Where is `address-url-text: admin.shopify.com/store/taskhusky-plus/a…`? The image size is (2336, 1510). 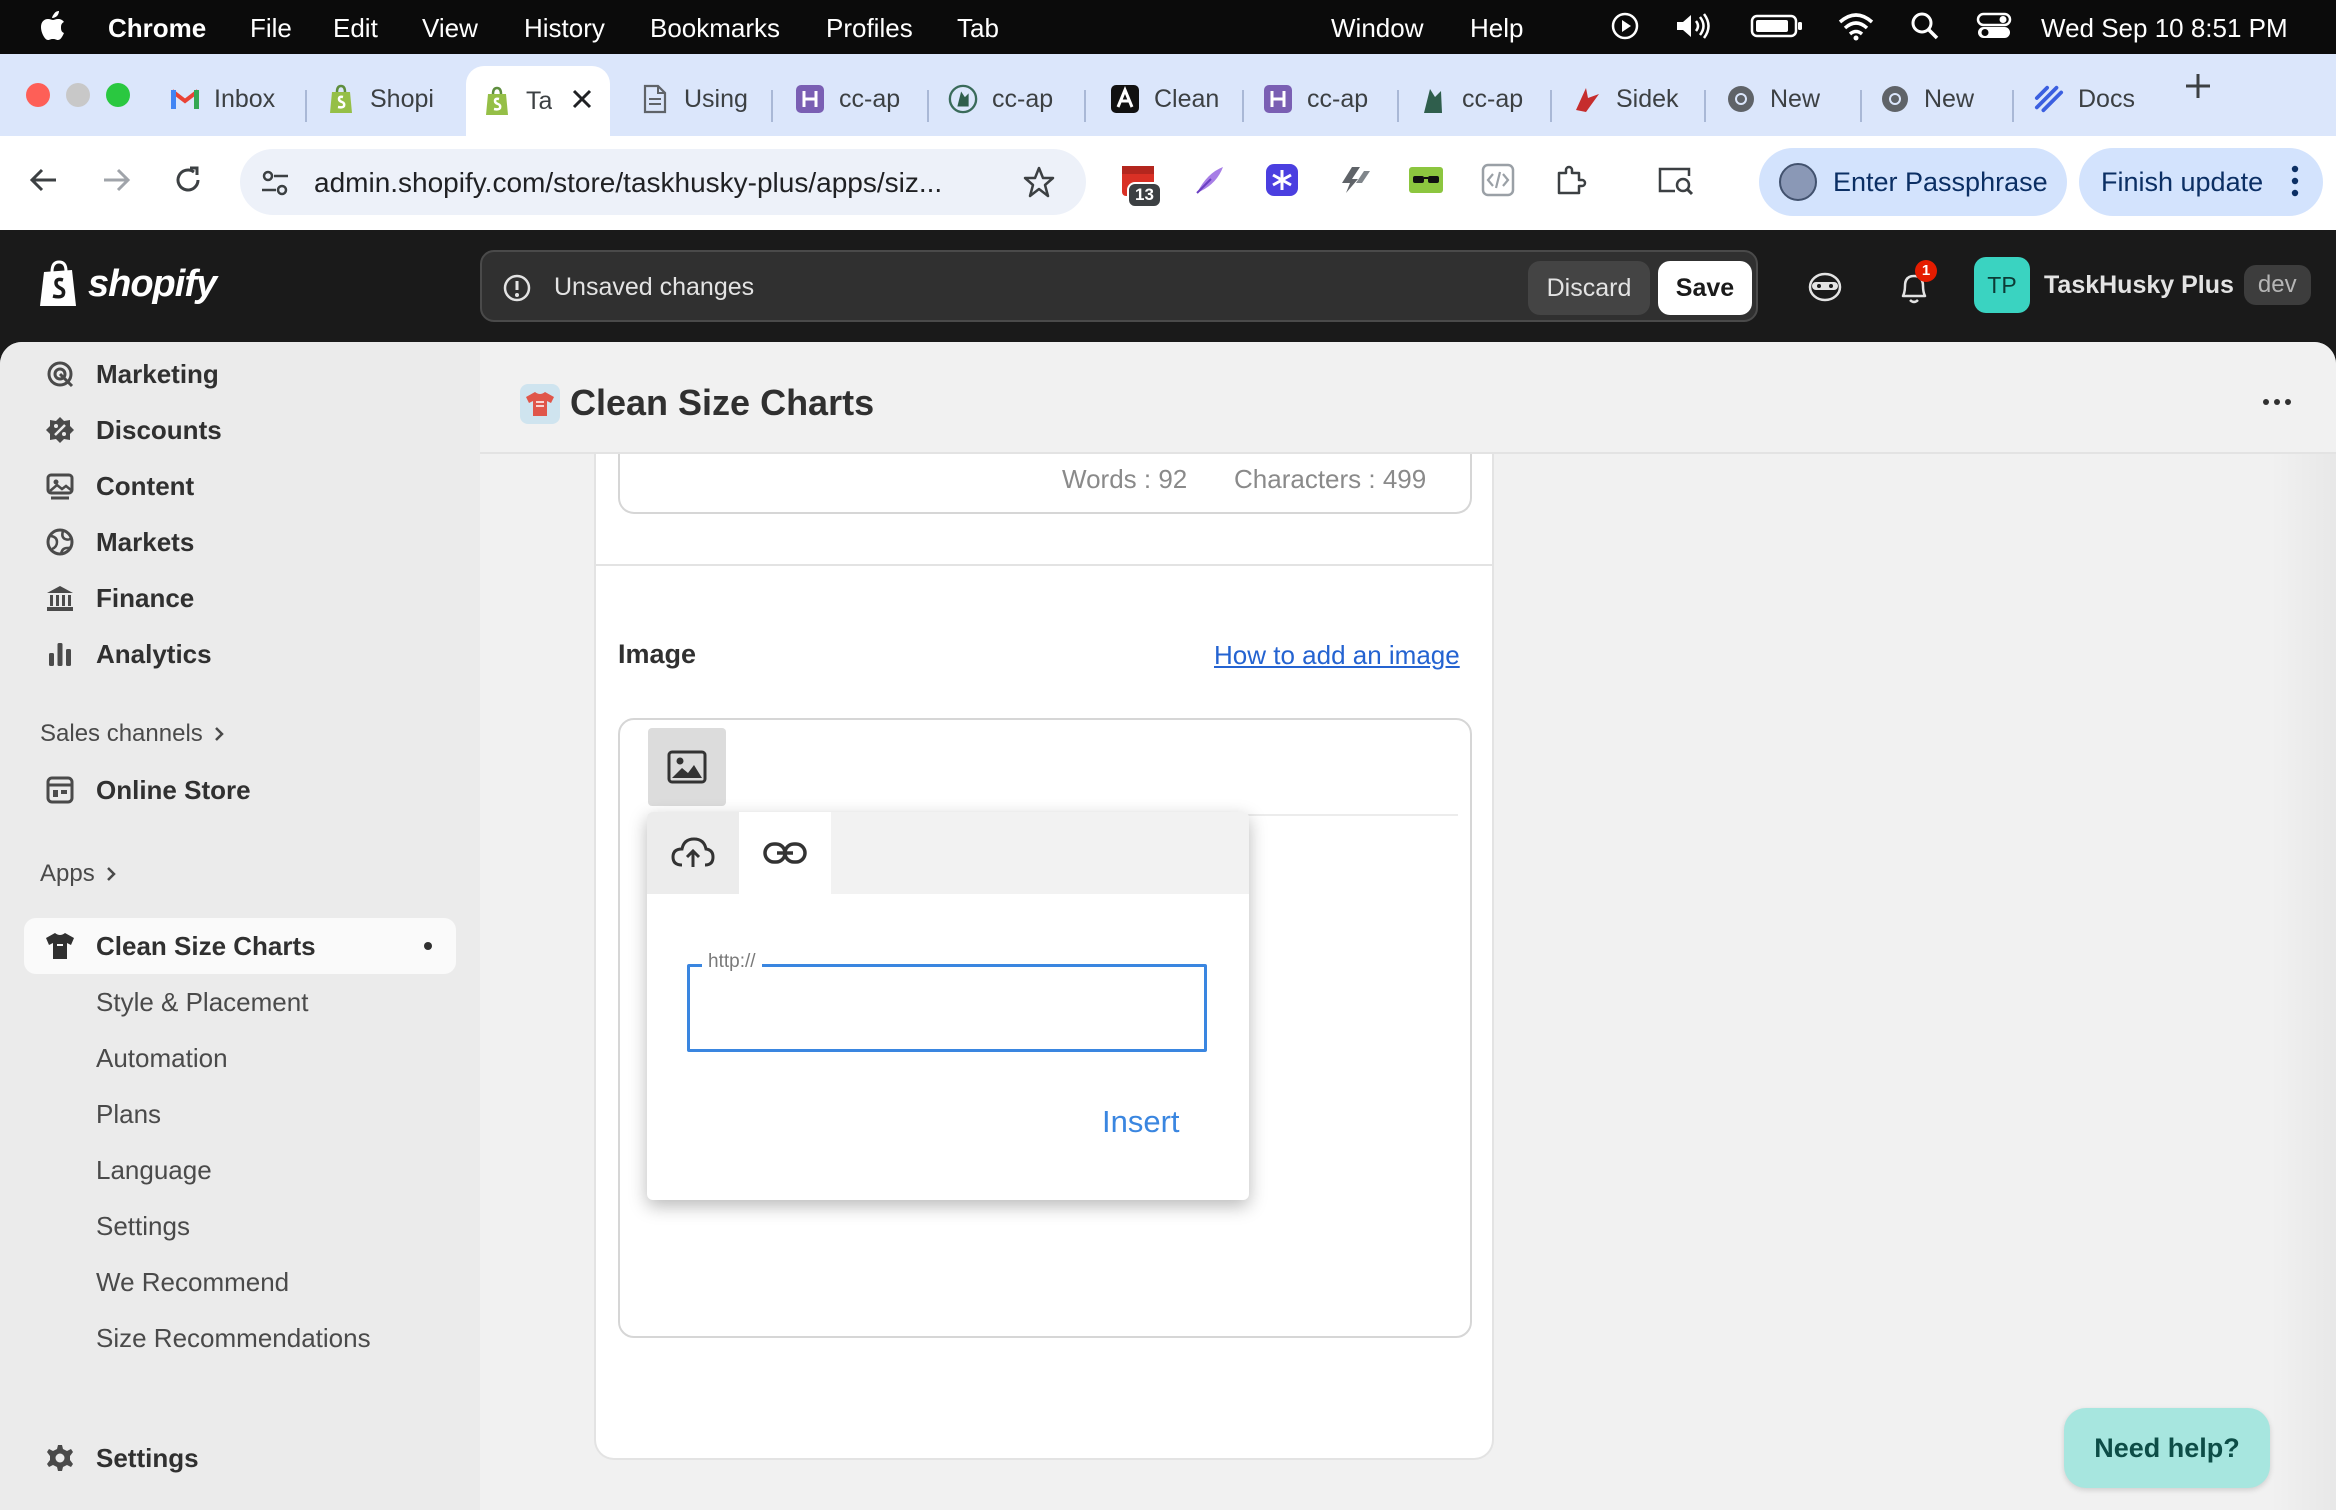
address-url-text: admin.shopify.com/store/taskhusky-plus/a… is located at coordinates (628, 183).